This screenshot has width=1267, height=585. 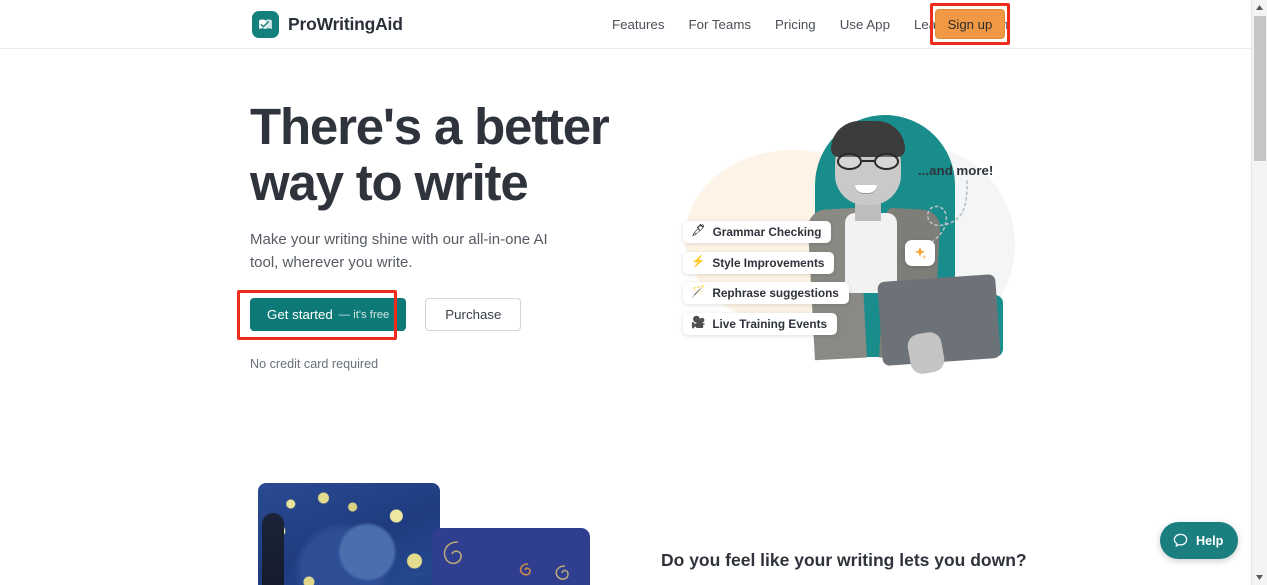 What do you see at coordinates (698, 261) in the screenshot?
I see `lightning-bolt-icon: ⚡` at bounding box center [698, 261].